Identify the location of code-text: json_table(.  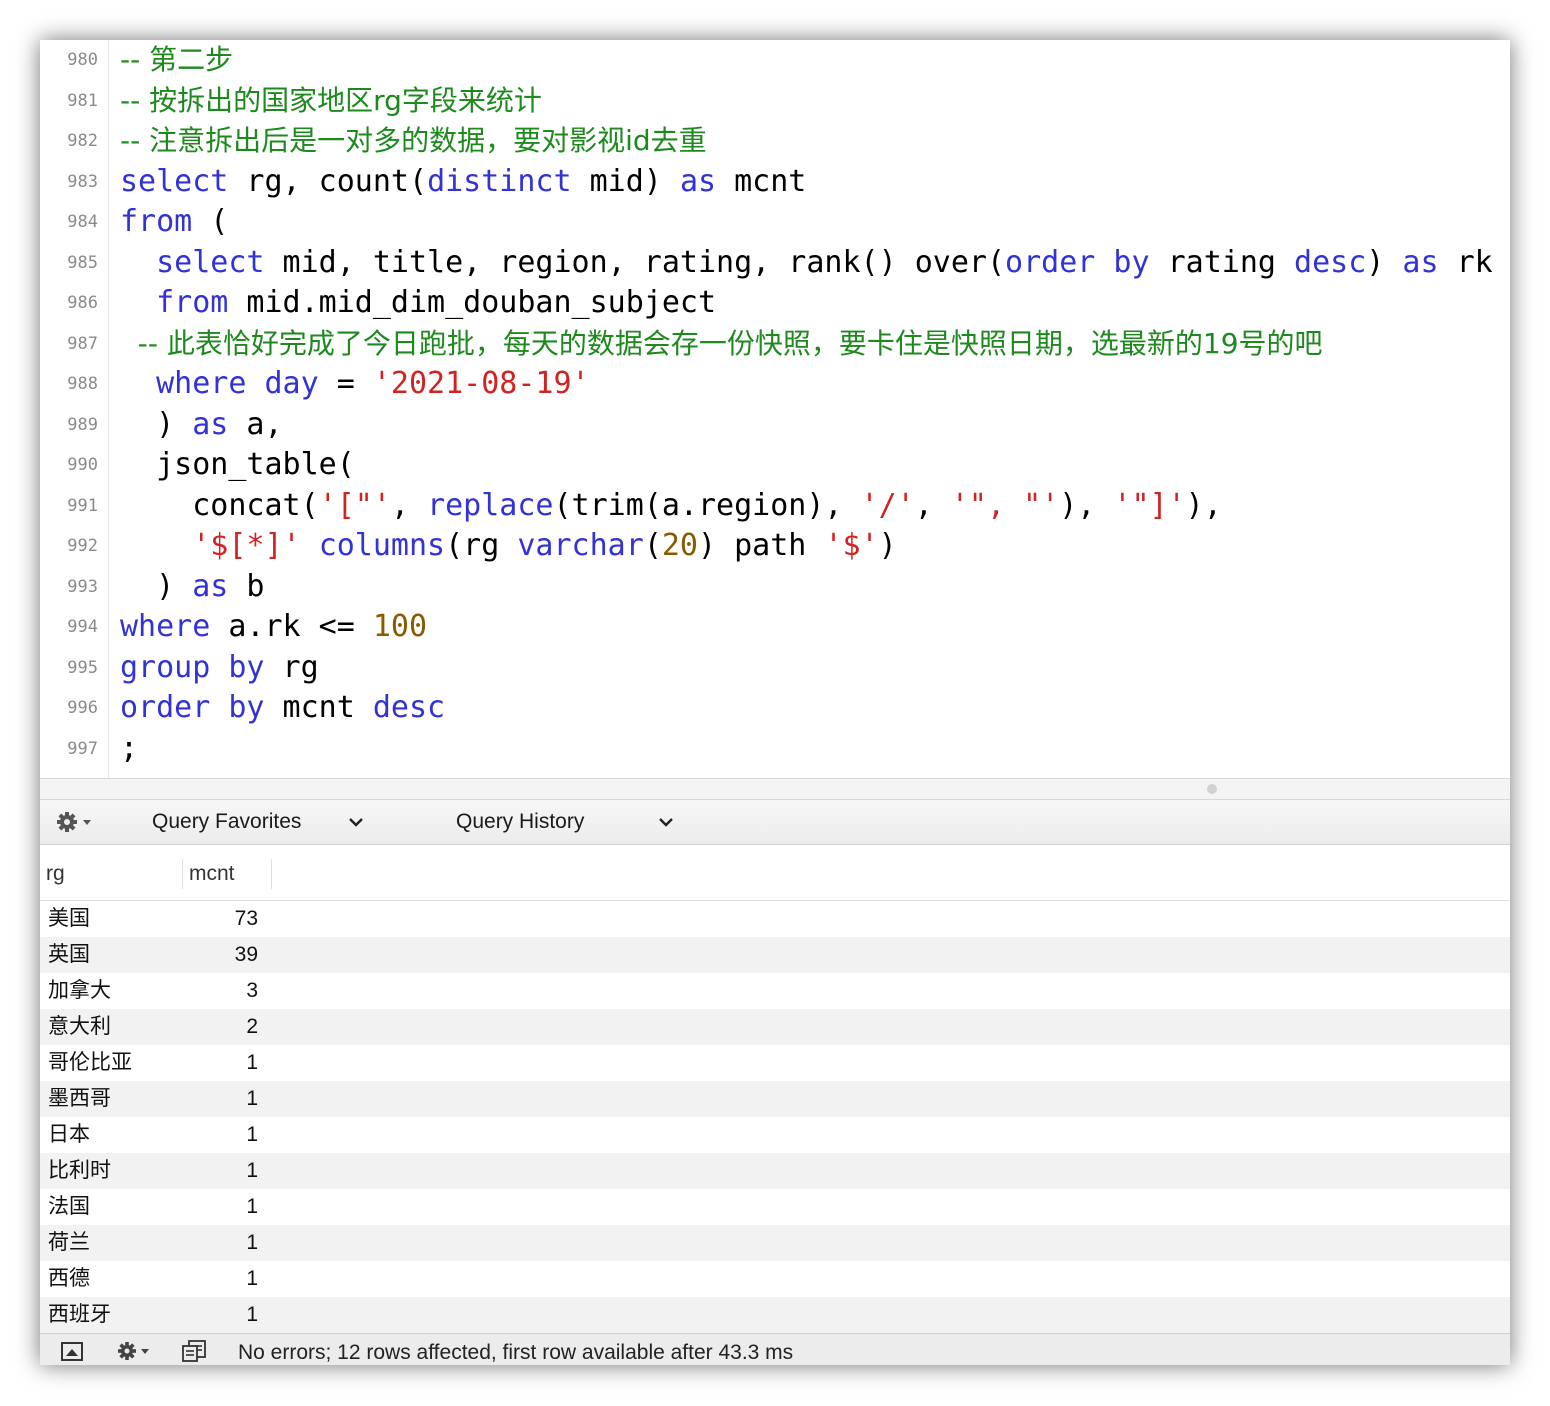
(237, 465).